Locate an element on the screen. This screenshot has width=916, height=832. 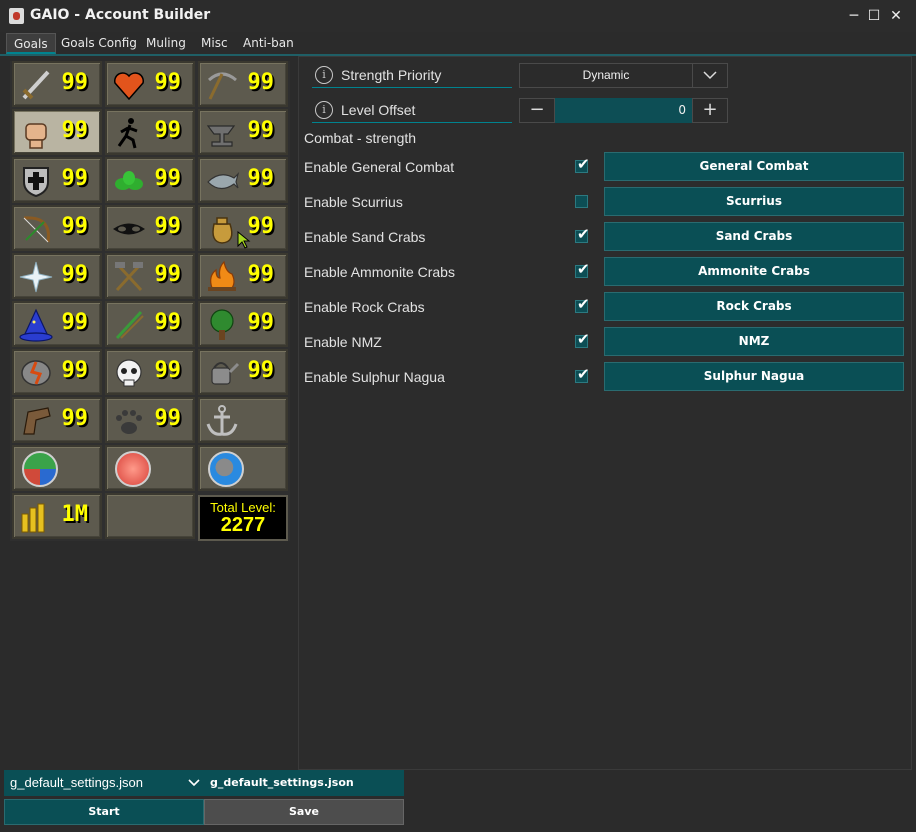
skill-agility: 99 is located at coordinates (150, 132).